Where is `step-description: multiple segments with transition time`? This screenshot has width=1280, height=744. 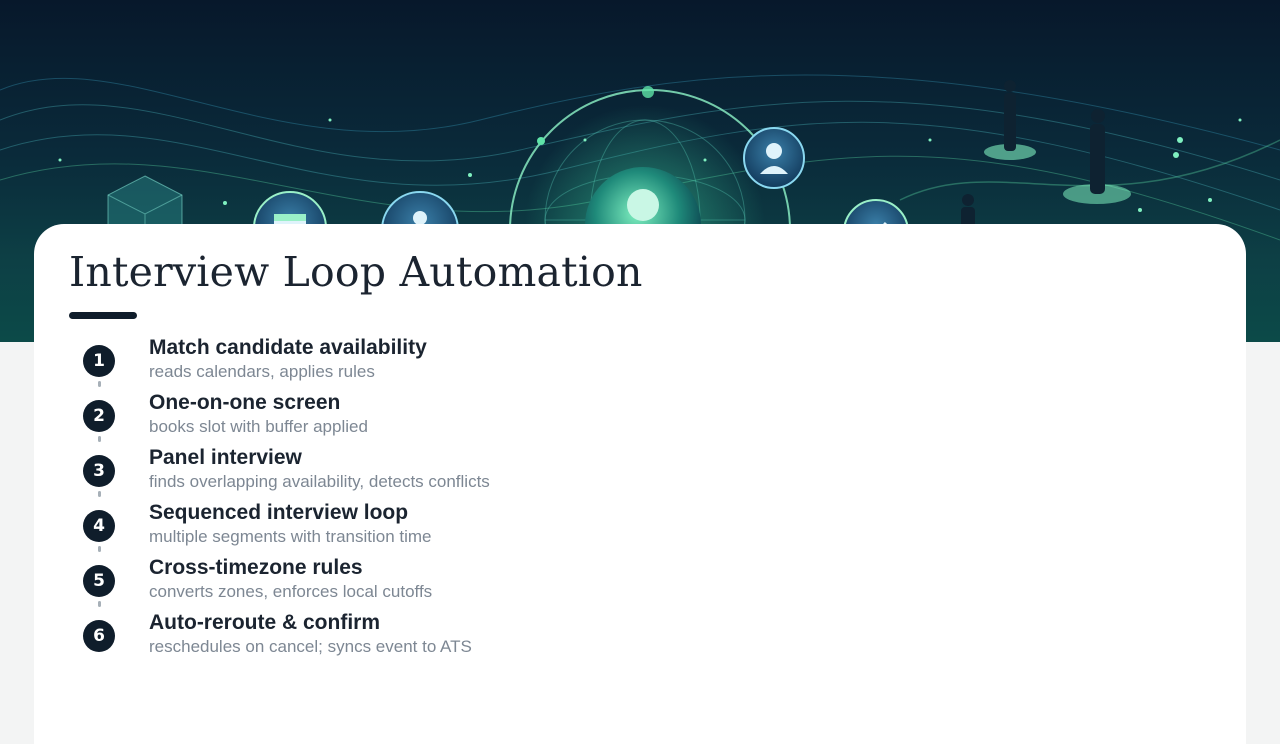 step-description: multiple segments with transition time is located at coordinates (290, 536).